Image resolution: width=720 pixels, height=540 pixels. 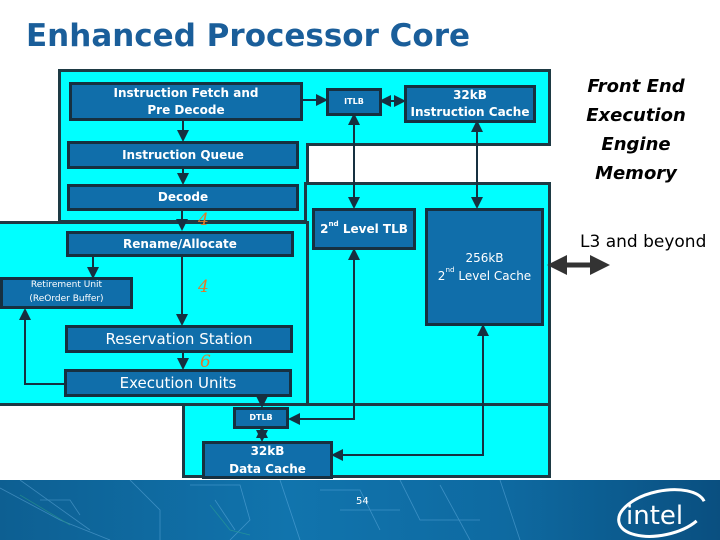 I want to click on legend: Front End Execution Engine Memory, so click(x=636, y=130).